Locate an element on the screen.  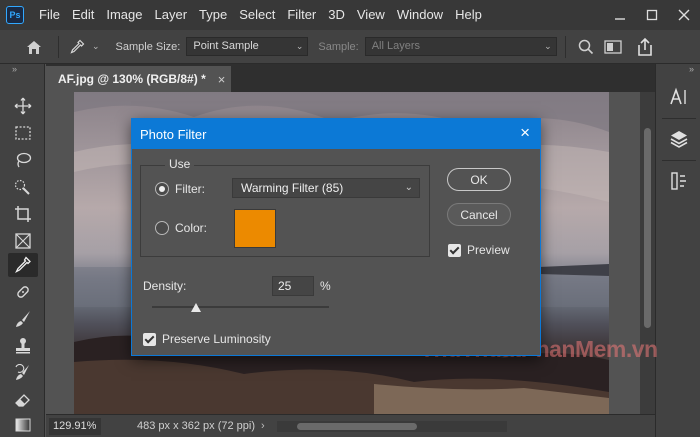
ok-button: OK is located at coordinates (479, 179).